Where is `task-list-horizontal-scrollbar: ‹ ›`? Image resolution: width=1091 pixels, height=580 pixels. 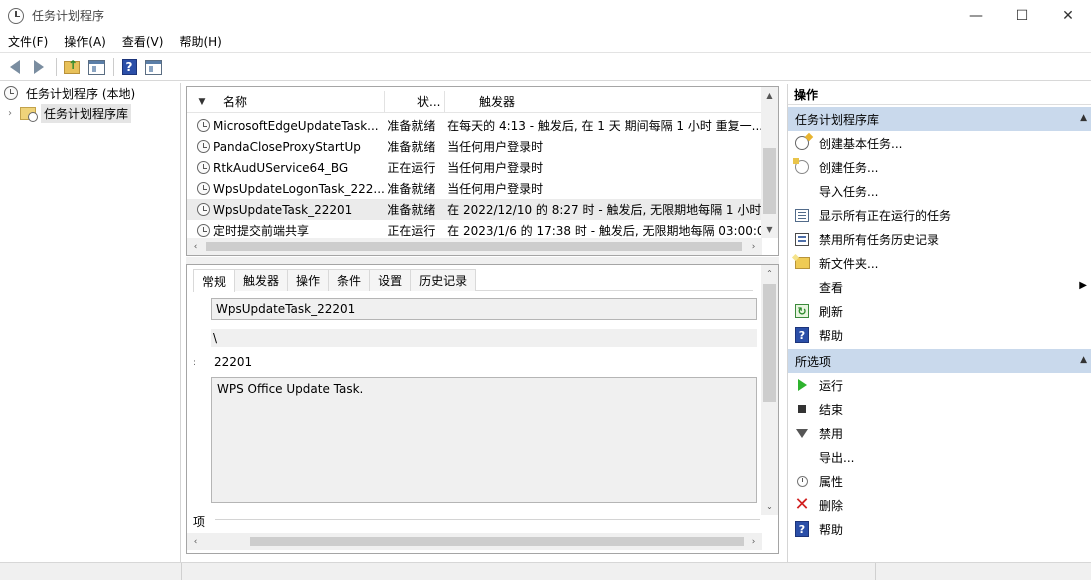
task-list-horizontal-scrollbar: ‹ › is located at coordinates (474, 246).